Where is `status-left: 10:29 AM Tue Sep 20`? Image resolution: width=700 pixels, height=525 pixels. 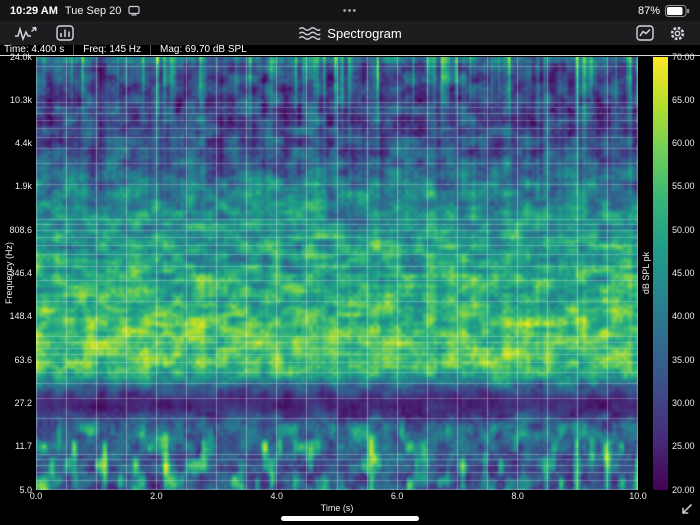 status-left: 10:29 AM Tue Sep 20 is located at coordinates (75, 11).